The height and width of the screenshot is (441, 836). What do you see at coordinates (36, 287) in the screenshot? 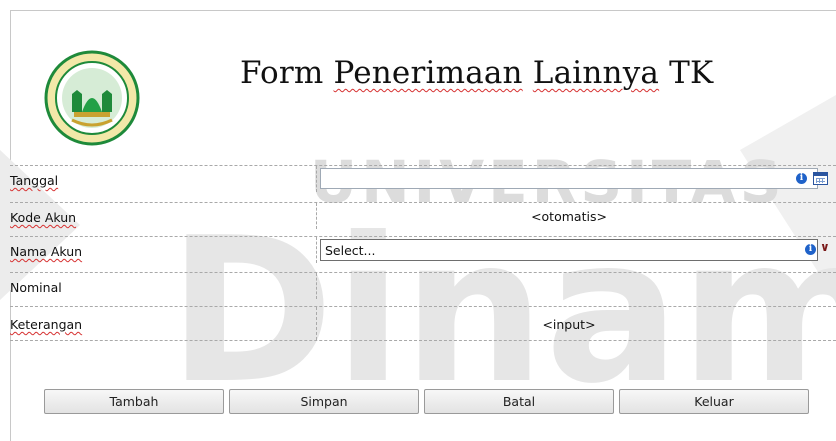
I see `field-label-nominal: Nominal` at bounding box center [36, 287].